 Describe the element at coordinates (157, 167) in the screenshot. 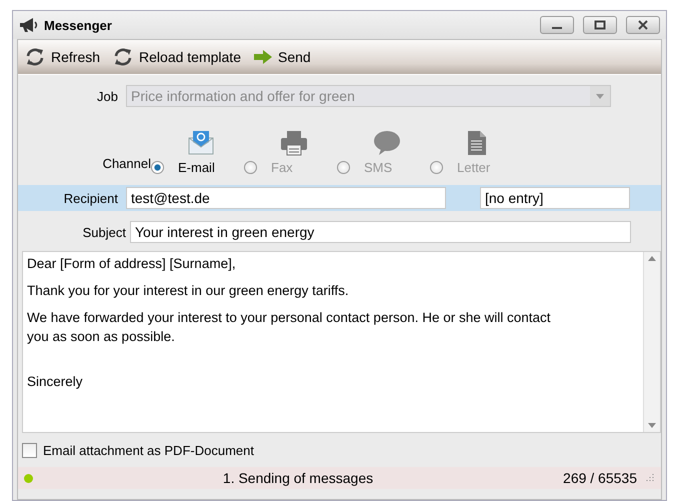

I see `radio-button` at that location.